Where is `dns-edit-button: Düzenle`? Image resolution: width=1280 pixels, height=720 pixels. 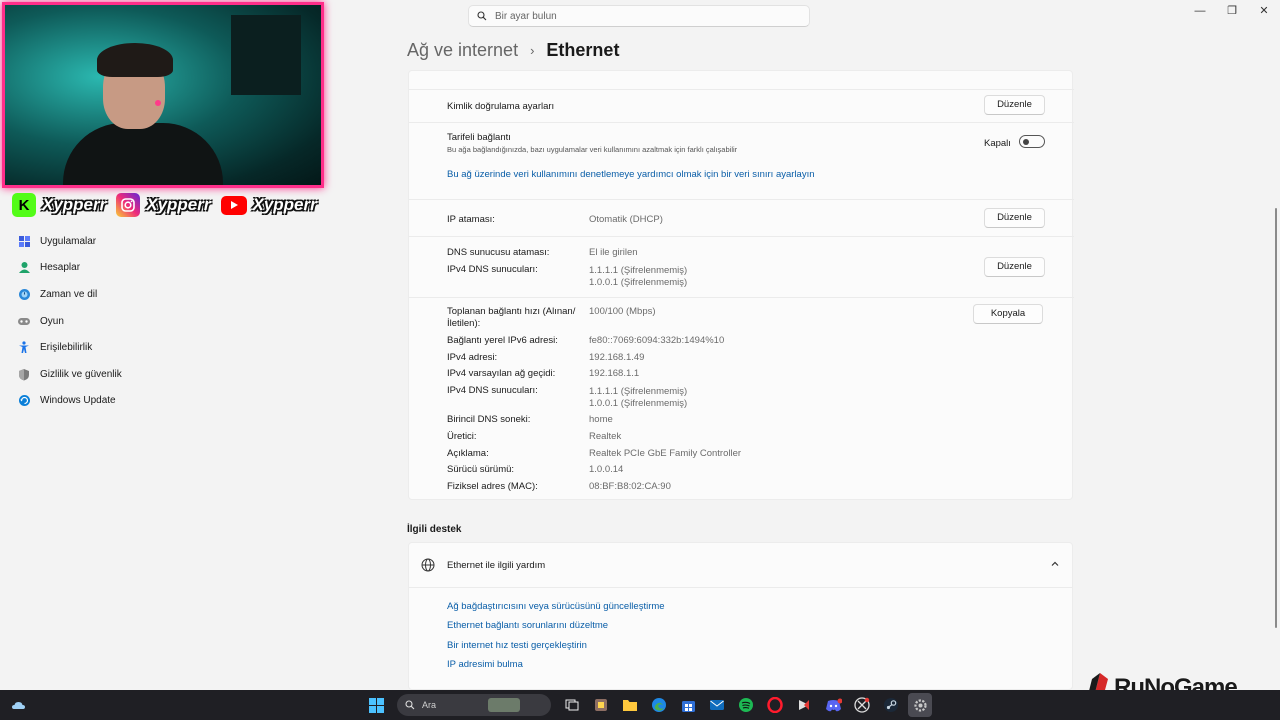 dns-edit-button: Düzenle is located at coordinates (1014, 267).